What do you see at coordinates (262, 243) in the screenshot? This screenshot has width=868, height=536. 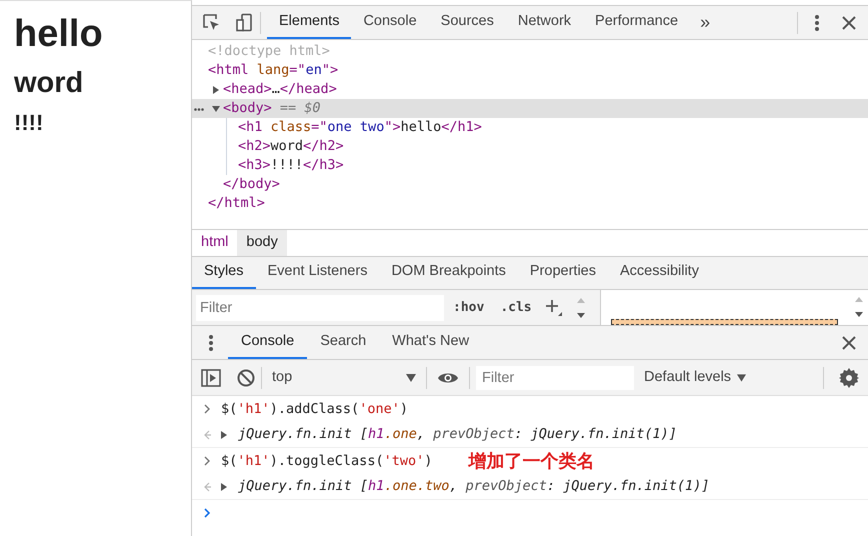 I see `breadcrumb: body` at bounding box center [262, 243].